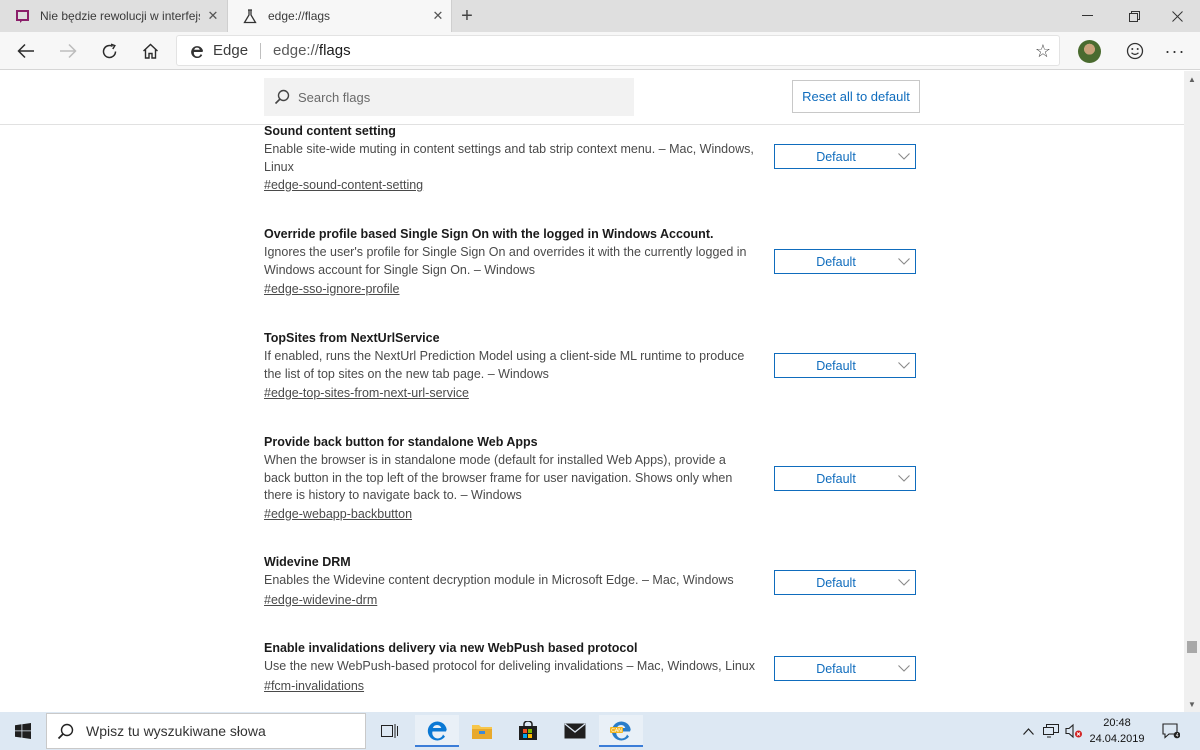  I want to click on clock-date: 24.04.2019, so click(1117, 739).